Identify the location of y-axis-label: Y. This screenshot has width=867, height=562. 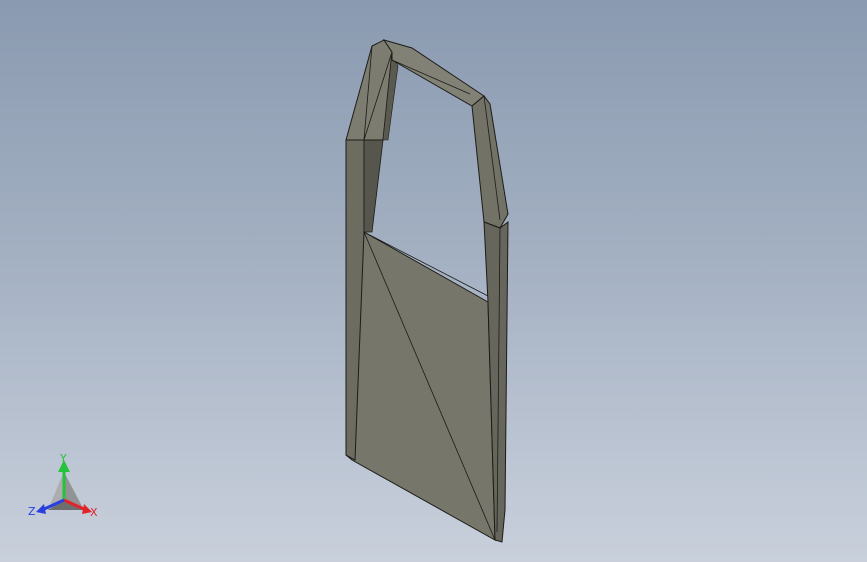
(63, 458).